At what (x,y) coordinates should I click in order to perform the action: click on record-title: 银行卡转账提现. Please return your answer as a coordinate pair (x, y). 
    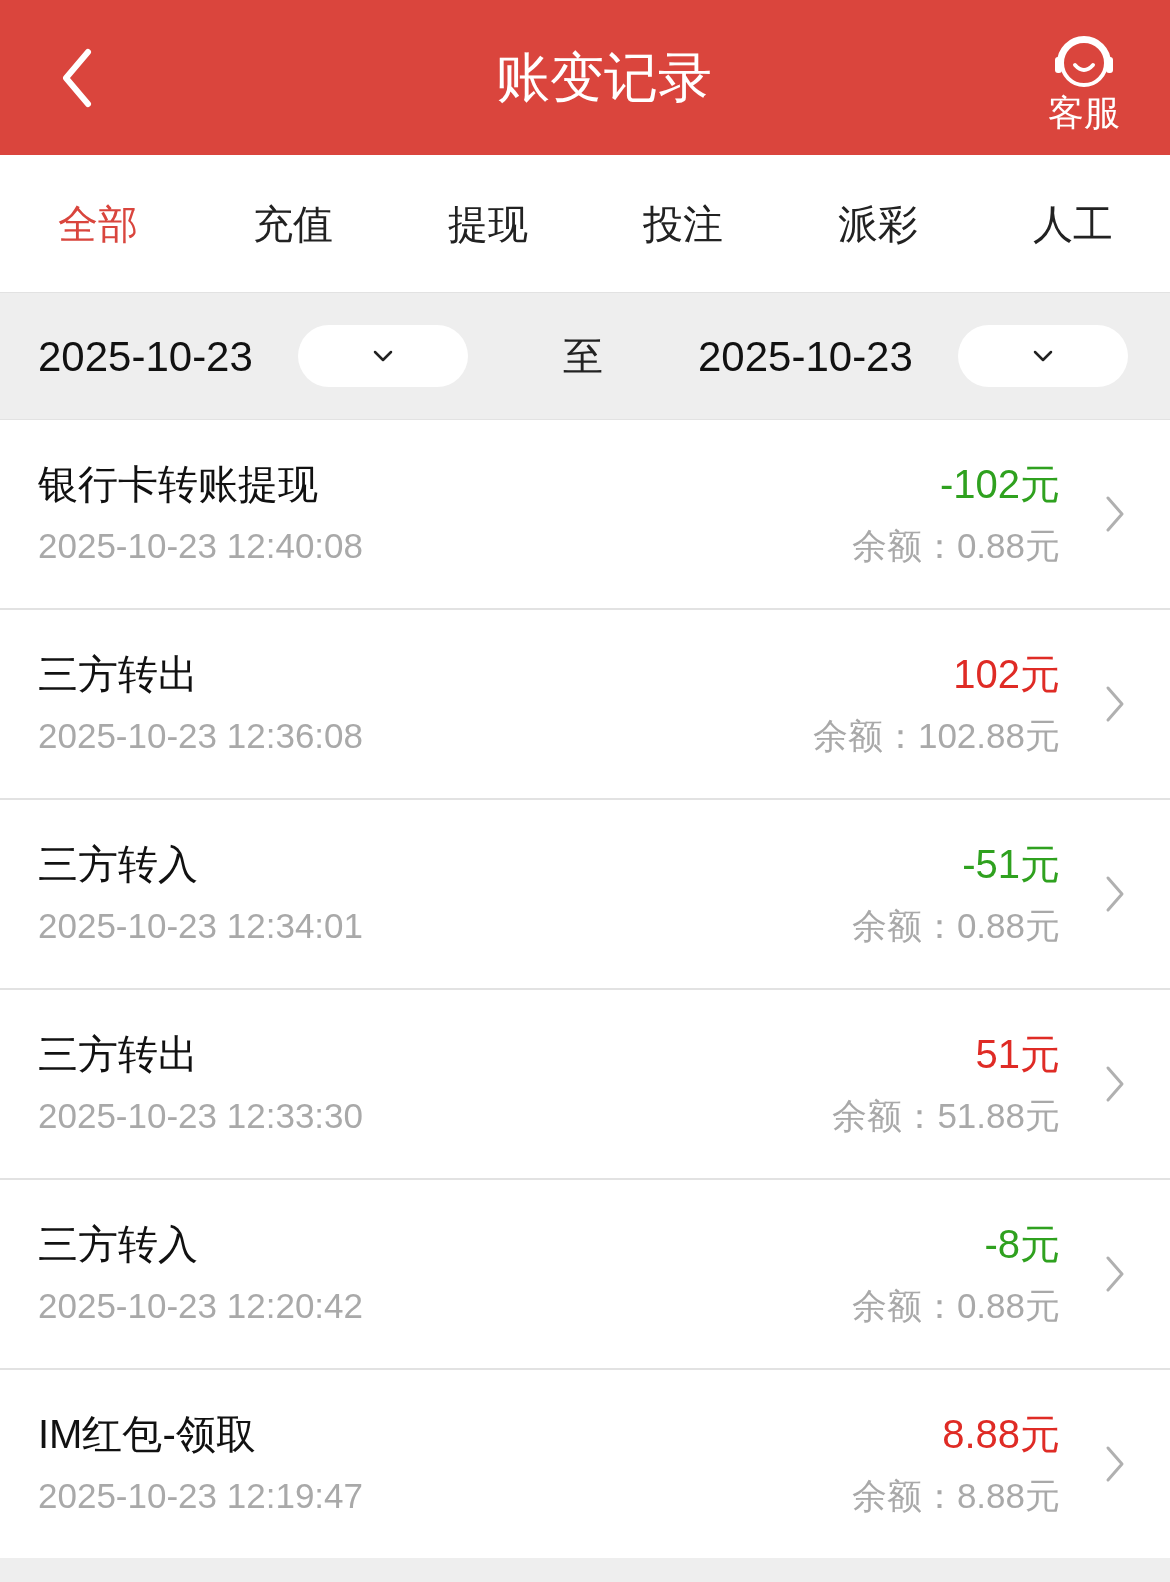
    Looking at the image, I should click on (178, 484).